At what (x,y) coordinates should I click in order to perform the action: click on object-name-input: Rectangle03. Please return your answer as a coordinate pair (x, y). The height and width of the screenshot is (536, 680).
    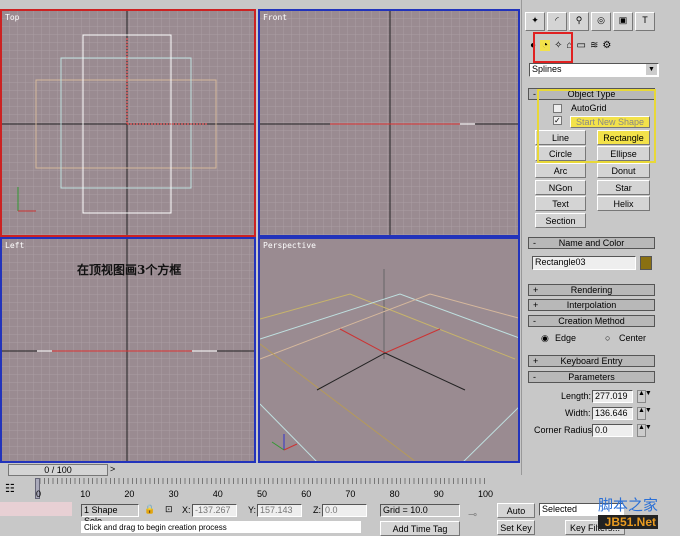
    Looking at the image, I should click on (584, 263).